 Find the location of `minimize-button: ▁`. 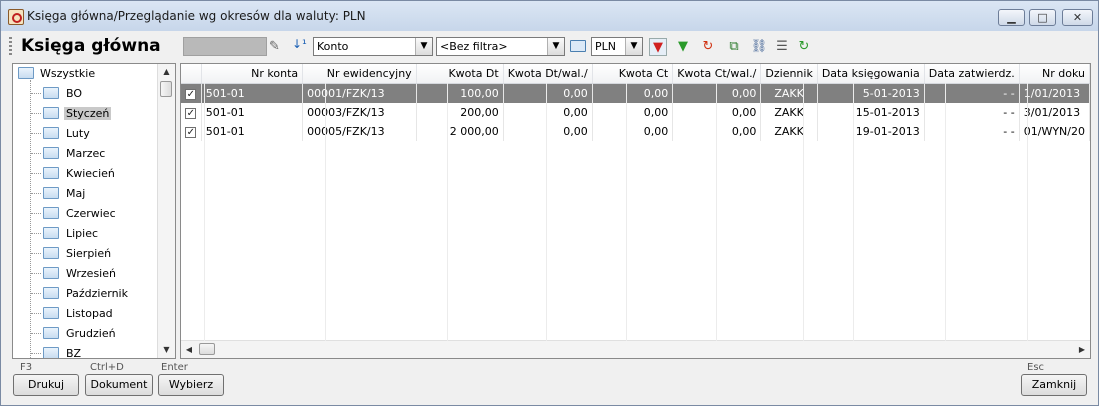

minimize-button: ▁ is located at coordinates (1011, 17).